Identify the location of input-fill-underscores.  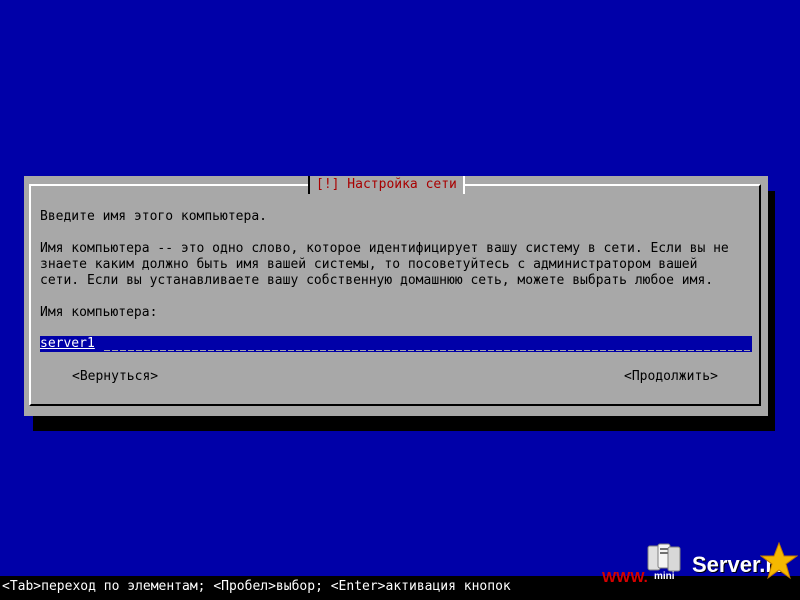
(428, 344).